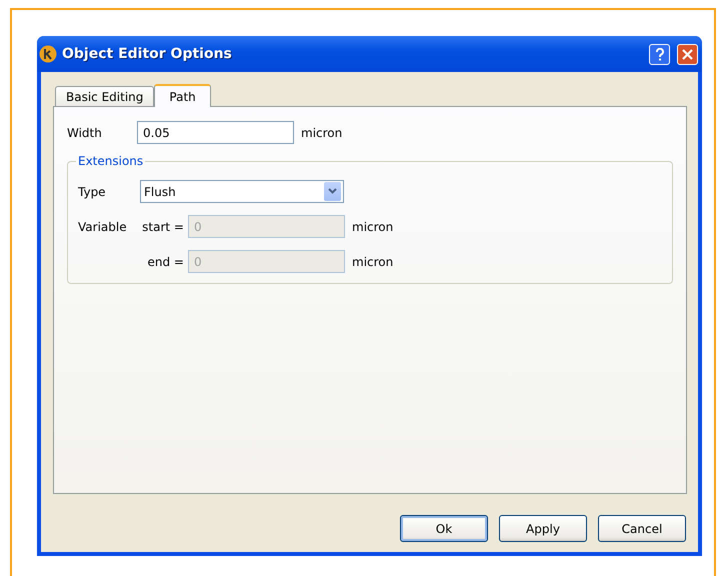  Describe the element at coordinates (85, 133) in the screenshot. I see `field-label: Width` at that location.